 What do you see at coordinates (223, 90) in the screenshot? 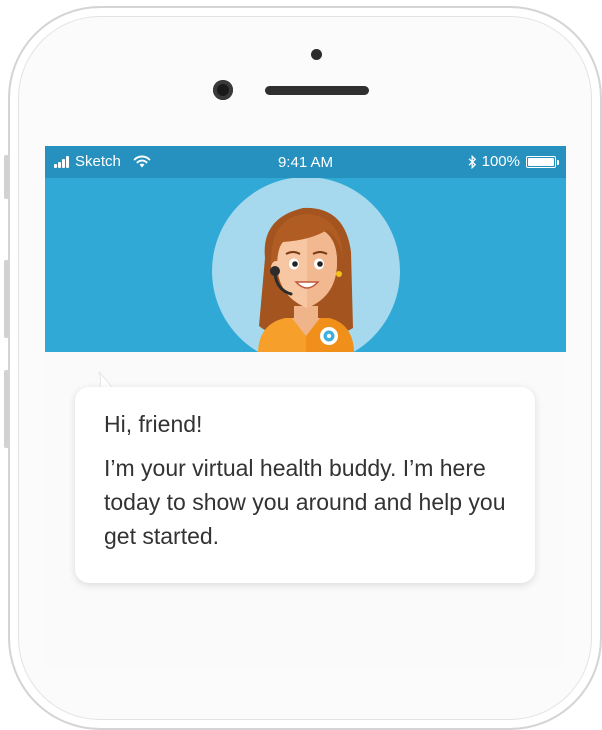
I see `front-camera` at bounding box center [223, 90].